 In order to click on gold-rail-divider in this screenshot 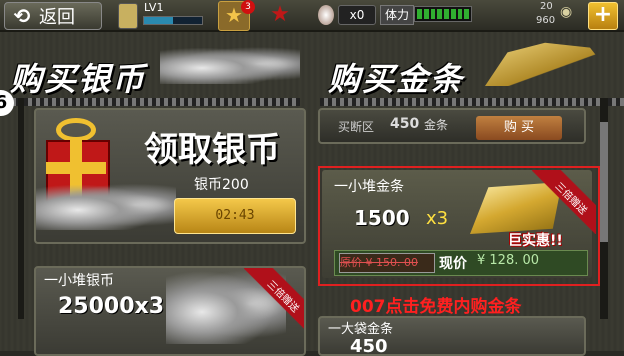, I will do `click(472, 102)`.